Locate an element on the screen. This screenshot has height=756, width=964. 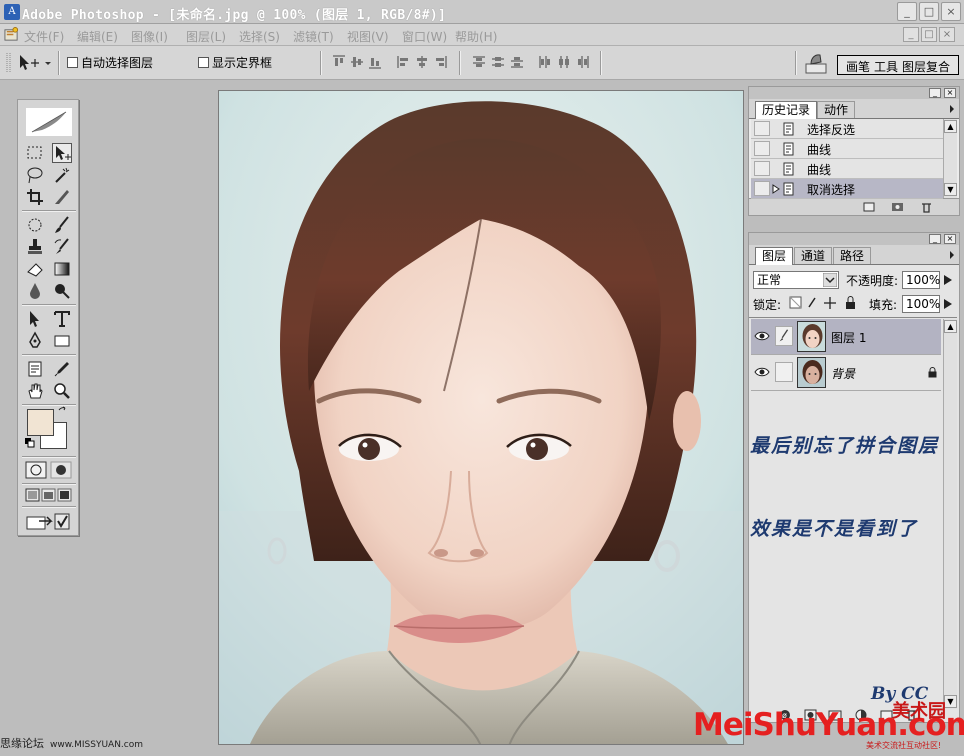
doc-close-button: × is located at coordinates (947, 34).